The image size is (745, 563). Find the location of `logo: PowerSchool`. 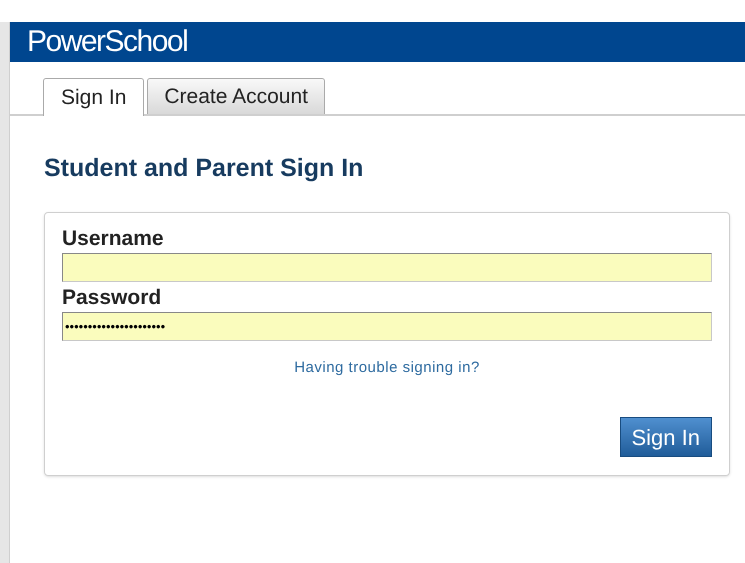

logo: PowerSchool is located at coordinates (107, 42).